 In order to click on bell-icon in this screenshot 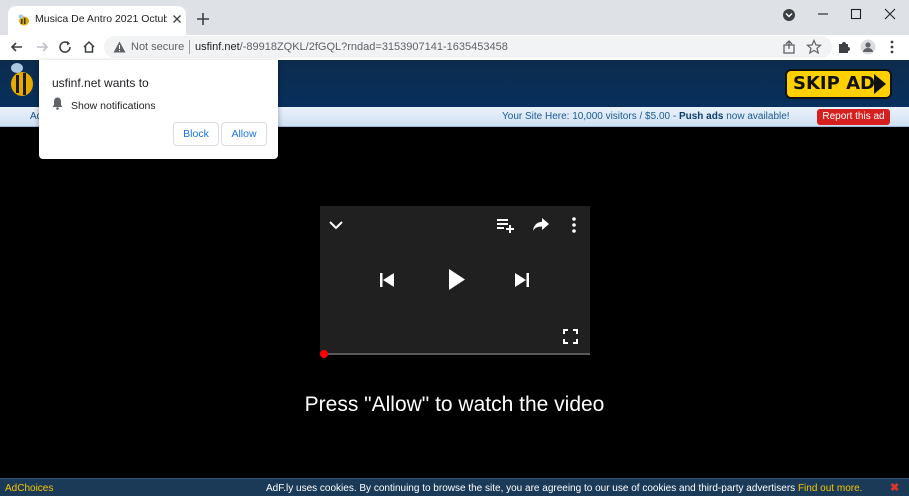, I will do `click(57, 103)`.